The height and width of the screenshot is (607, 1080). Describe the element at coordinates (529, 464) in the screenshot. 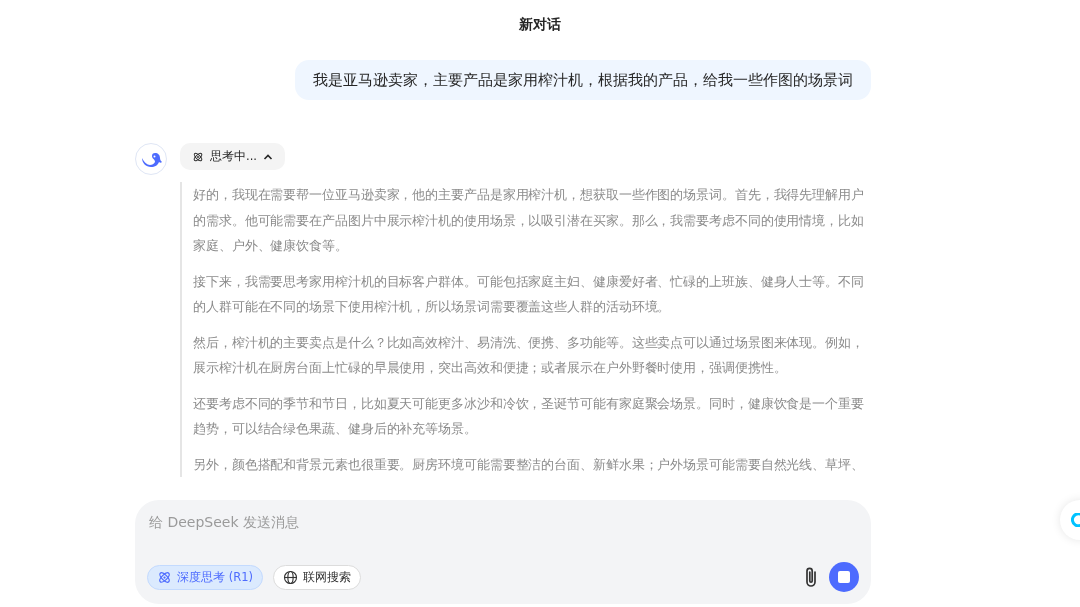

I see `thought-paragraph: 另外，颜色搭配和背景元素也很重要。厨房环境可能需要整洁的台面、新鲜水果；户外场景可能需要自然光线、草坪、` at that location.